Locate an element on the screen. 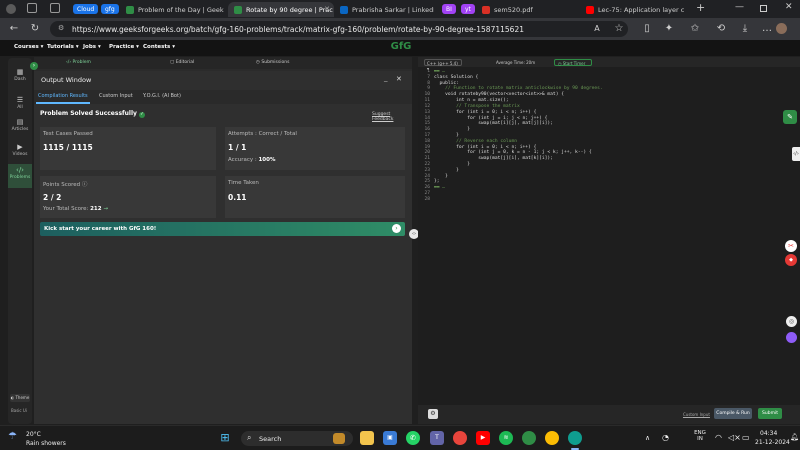 The height and width of the screenshot is (450, 800). sidebar-item-all: ☰ All is located at coordinates (20, 103).